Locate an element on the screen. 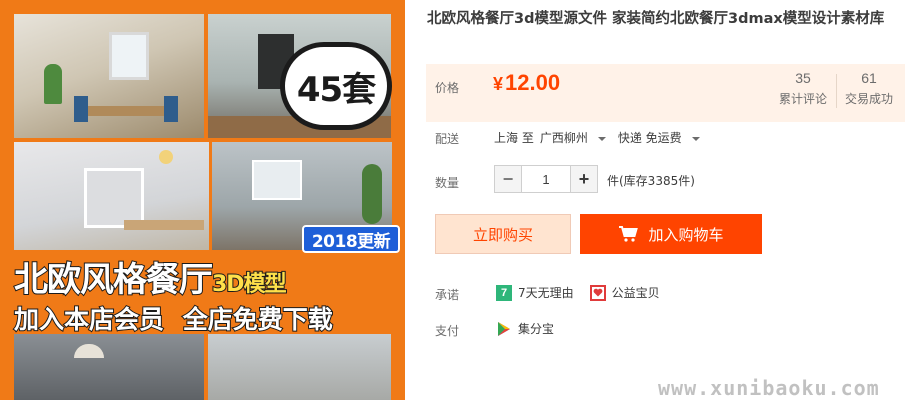 This screenshot has width=905, height=400. payment-jifenbao: 集分宝 is located at coordinates (536, 328).